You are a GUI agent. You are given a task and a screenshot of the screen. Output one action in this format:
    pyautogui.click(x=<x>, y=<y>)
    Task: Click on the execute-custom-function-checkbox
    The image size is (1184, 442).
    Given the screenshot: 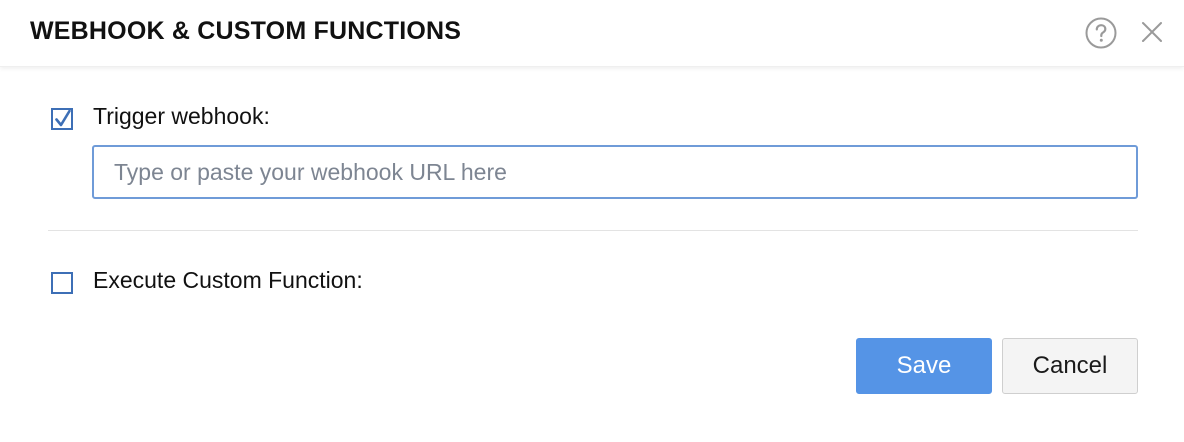 What is the action you would take?
    pyautogui.click(x=62, y=283)
    